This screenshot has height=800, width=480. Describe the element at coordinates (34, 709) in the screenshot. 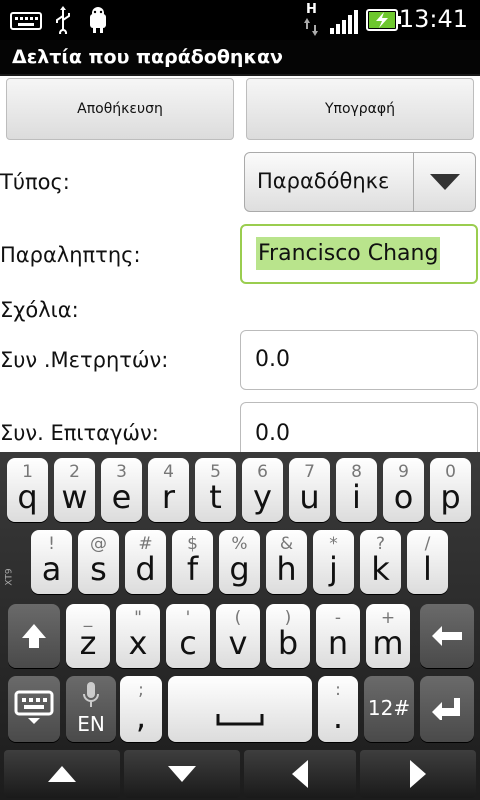

I see `keyboard-toggle-key` at that location.